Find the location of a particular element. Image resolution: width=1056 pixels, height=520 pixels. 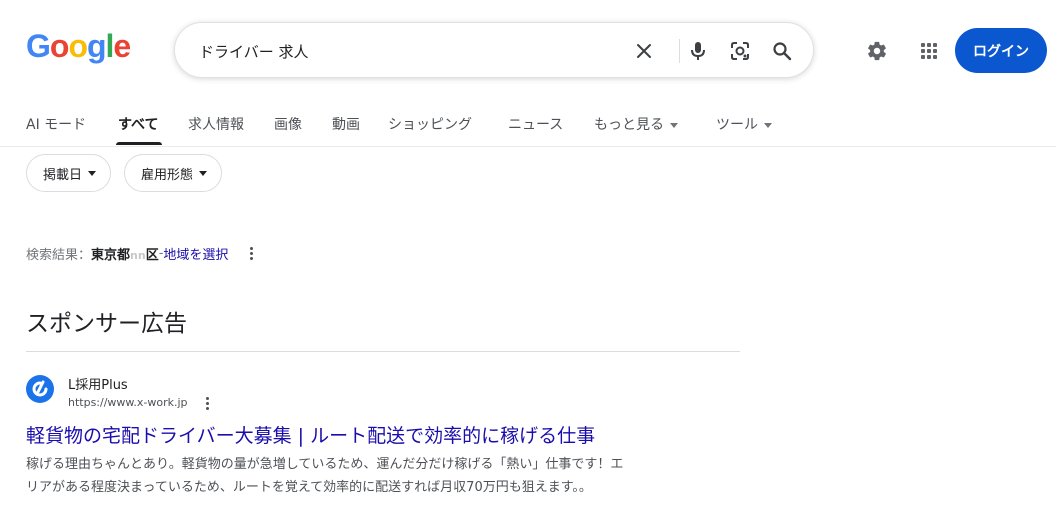

logo-letter: G is located at coordinates (38, 46).